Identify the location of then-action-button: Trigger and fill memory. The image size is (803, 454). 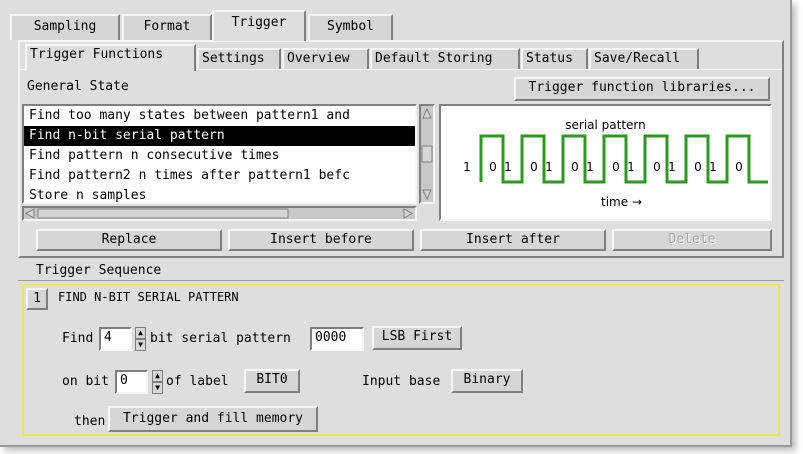
(213, 419).